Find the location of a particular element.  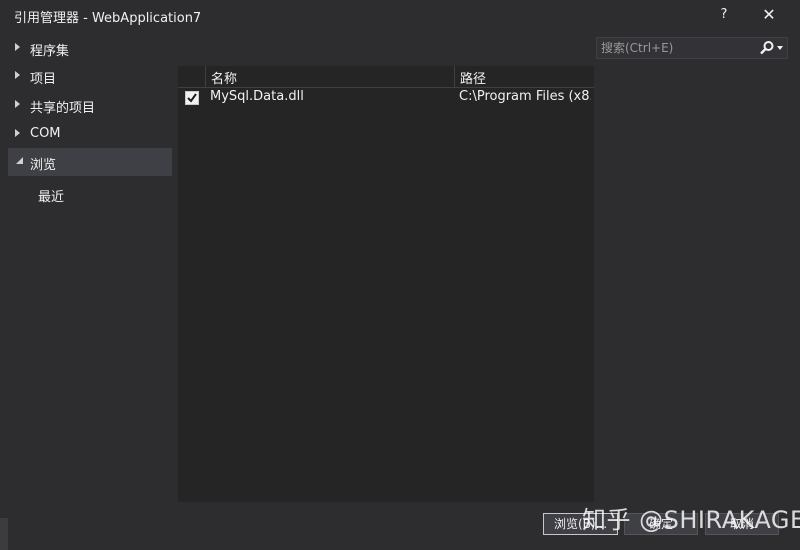

sidebar-item-assemblies: 程序集 is located at coordinates (90, 48).